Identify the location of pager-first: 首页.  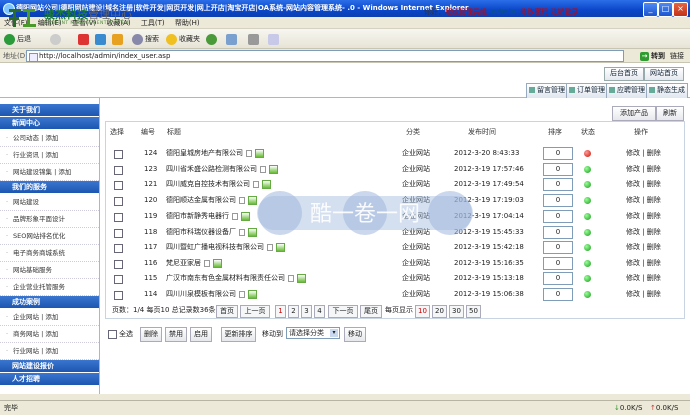
(227, 311).